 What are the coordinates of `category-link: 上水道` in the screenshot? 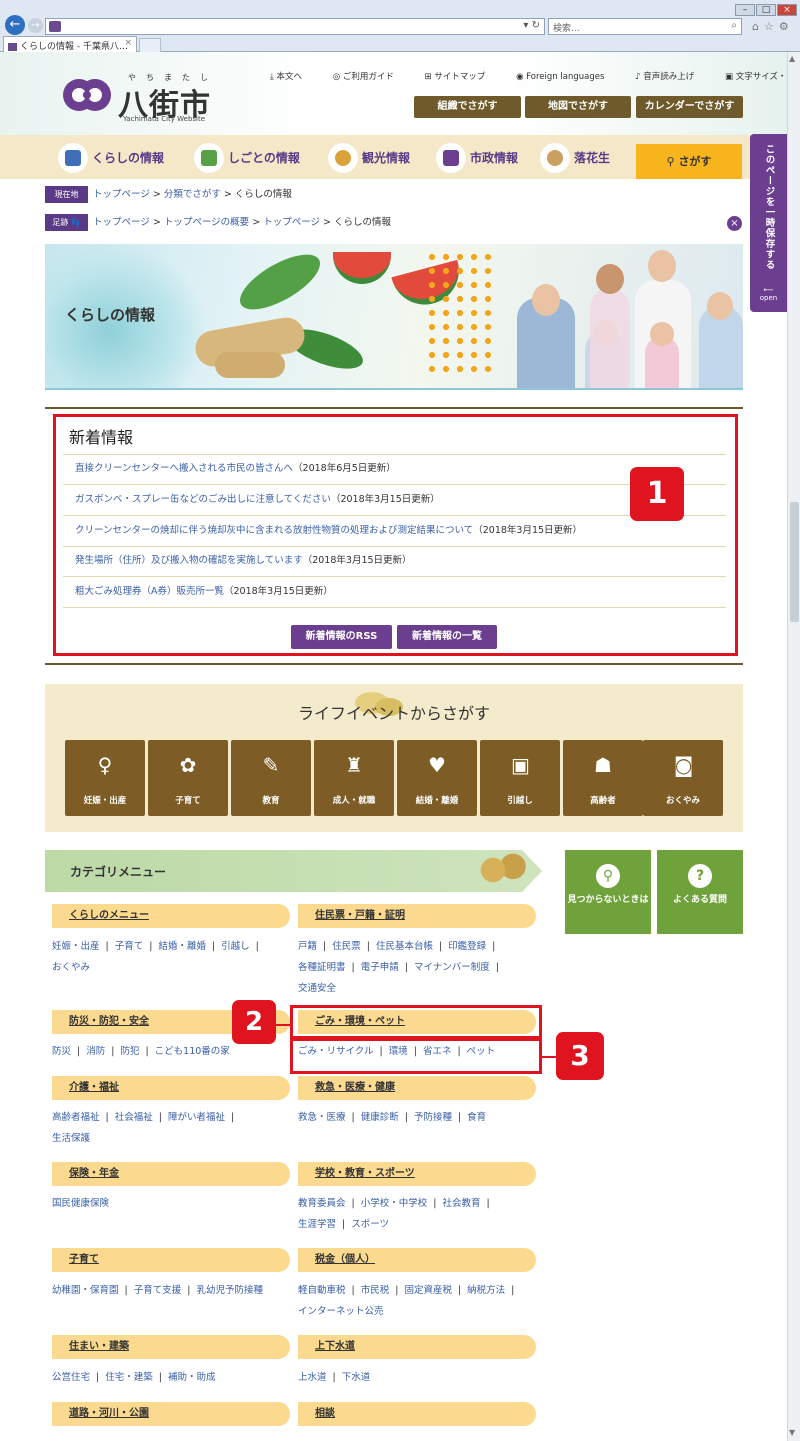 It's located at (312, 1377).